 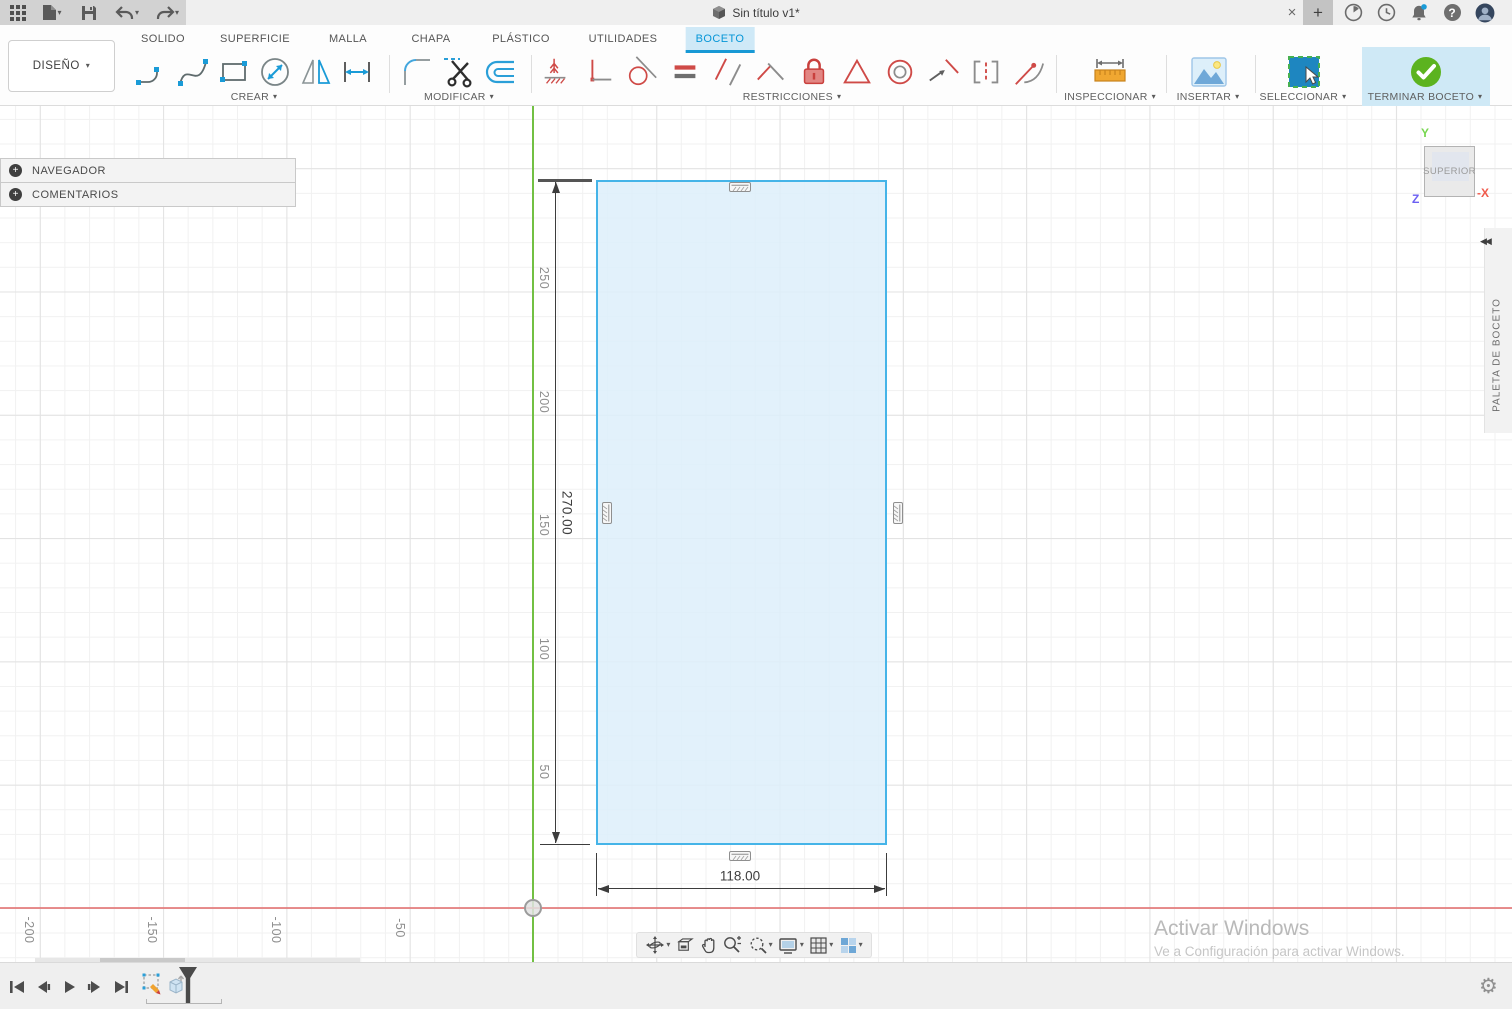 I want to click on play-icon, so click(x=69, y=989).